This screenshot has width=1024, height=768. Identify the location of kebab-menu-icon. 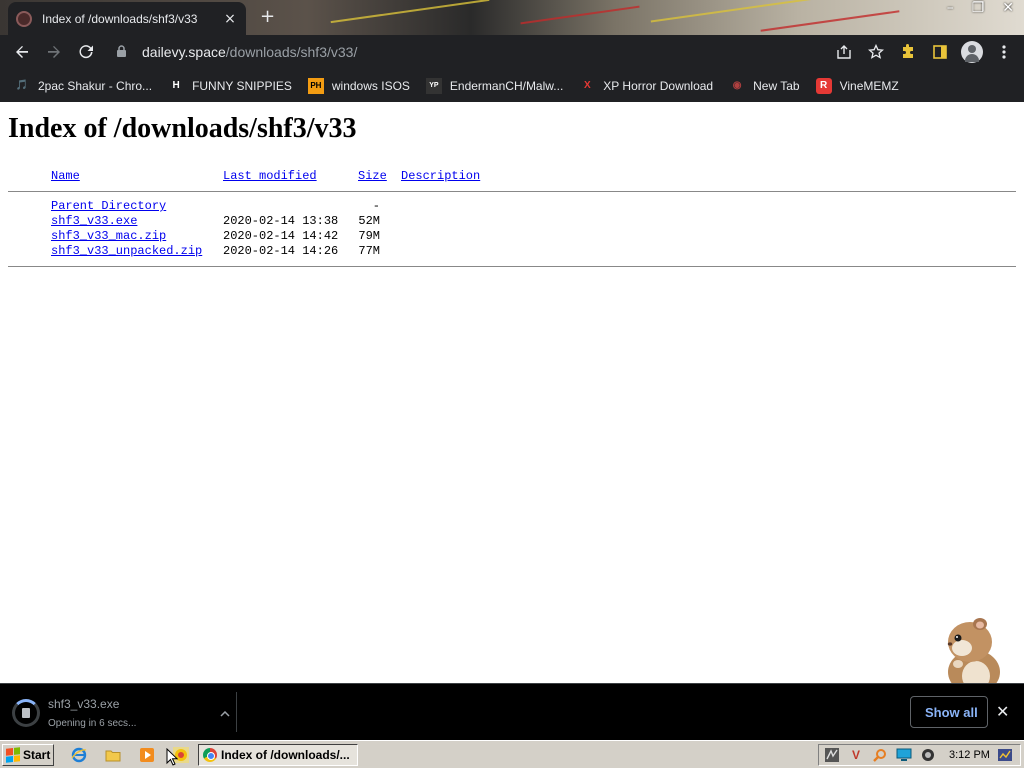
(1004, 52).